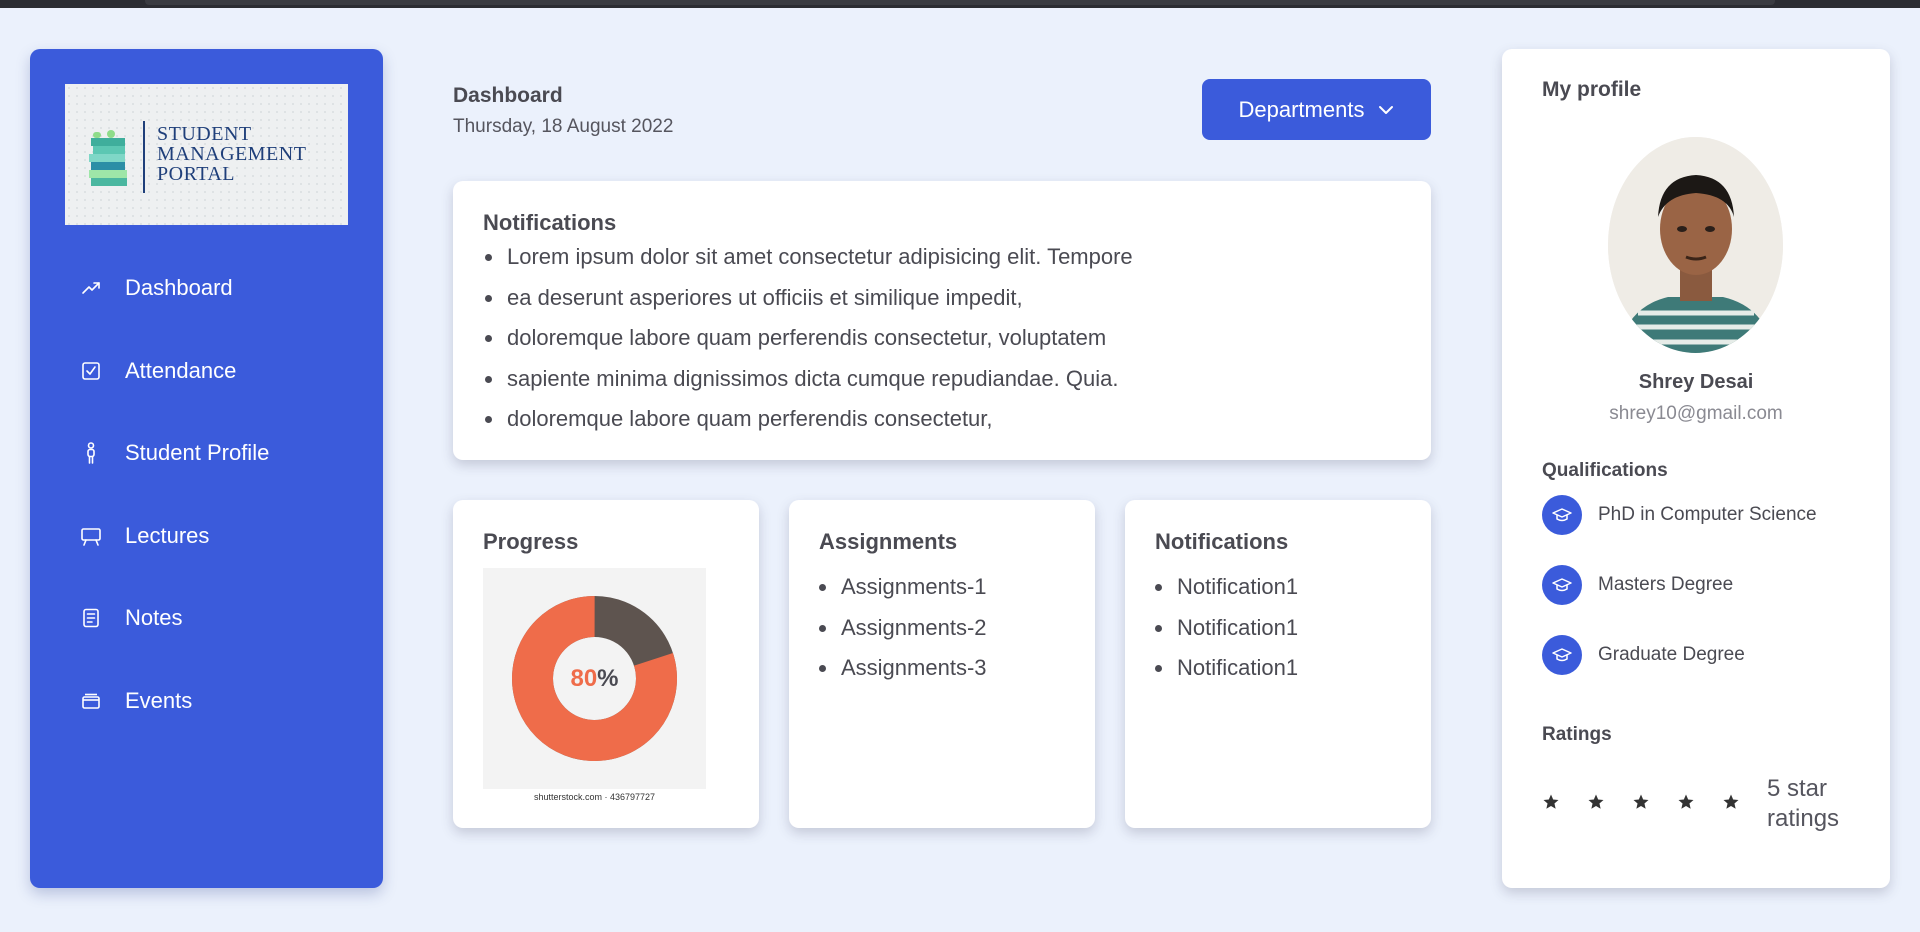 Image resolution: width=1920 pixels, height=932 pixels. Describe the element at coordinates (232, 154) in the screenshot. I see `logo-text-line2: MANAGEMENT` at that location.